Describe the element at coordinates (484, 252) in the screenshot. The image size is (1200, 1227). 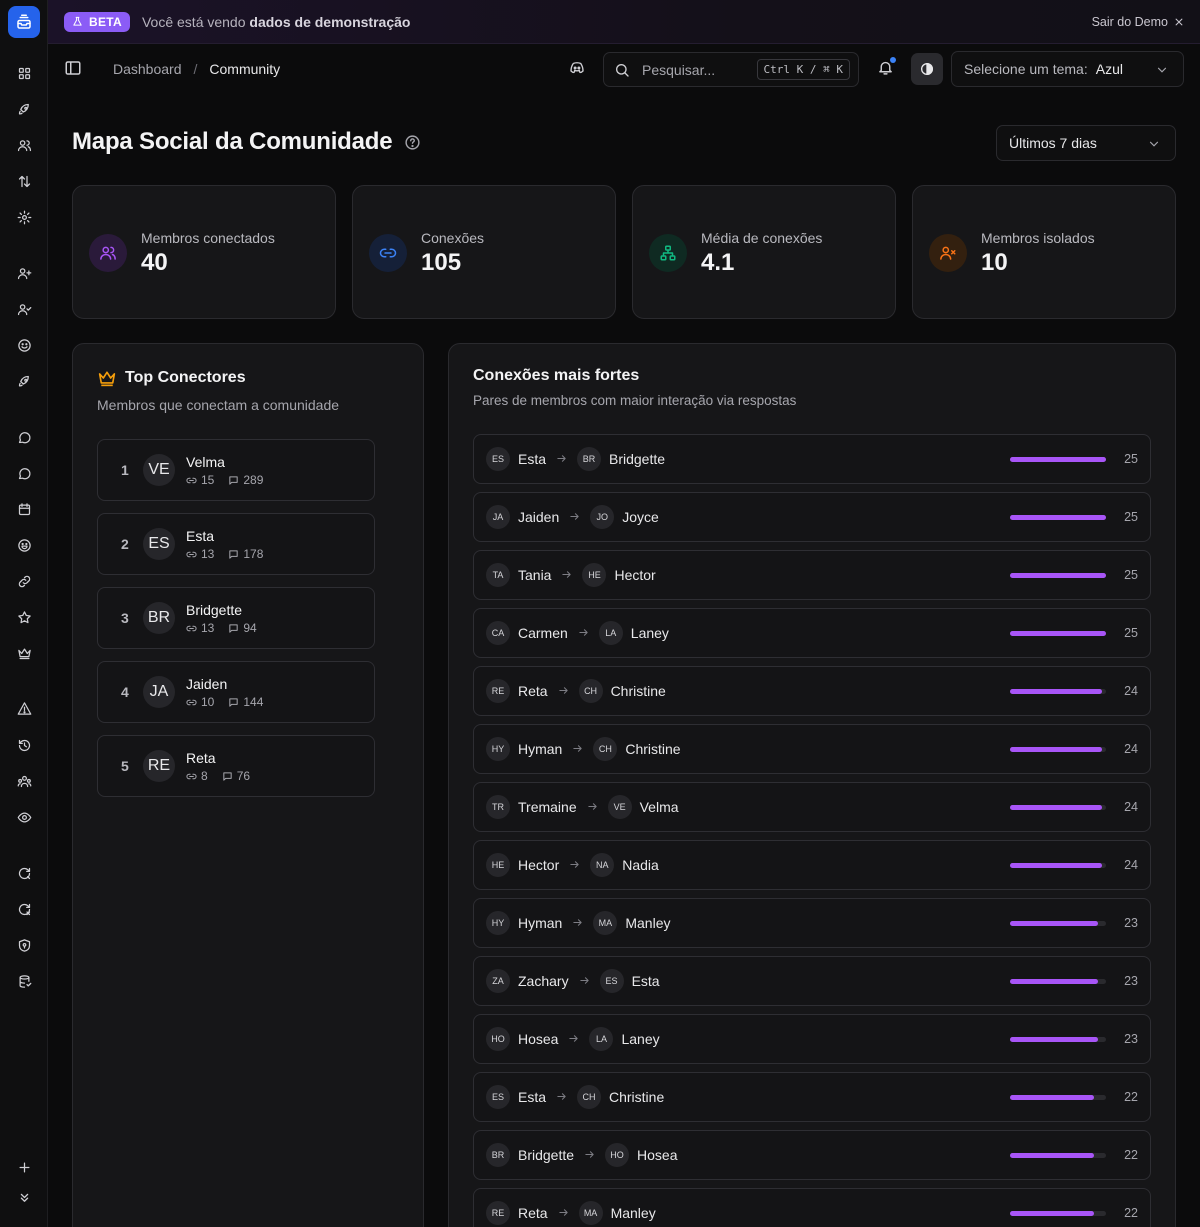
I see `stat-card-connections: Conexões 105` at that location.